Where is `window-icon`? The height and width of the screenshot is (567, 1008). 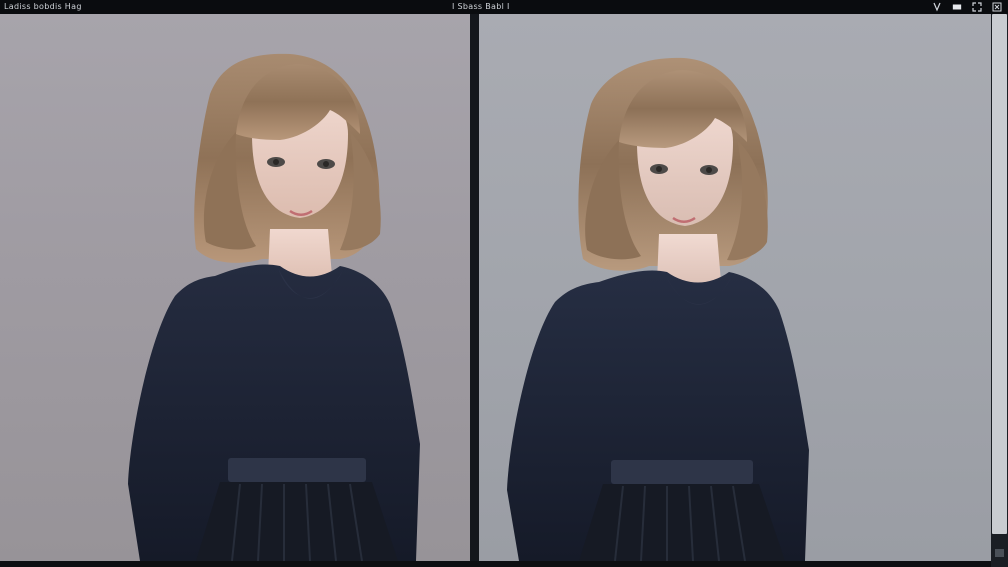 window-icon is located at coordinates (957, 7).